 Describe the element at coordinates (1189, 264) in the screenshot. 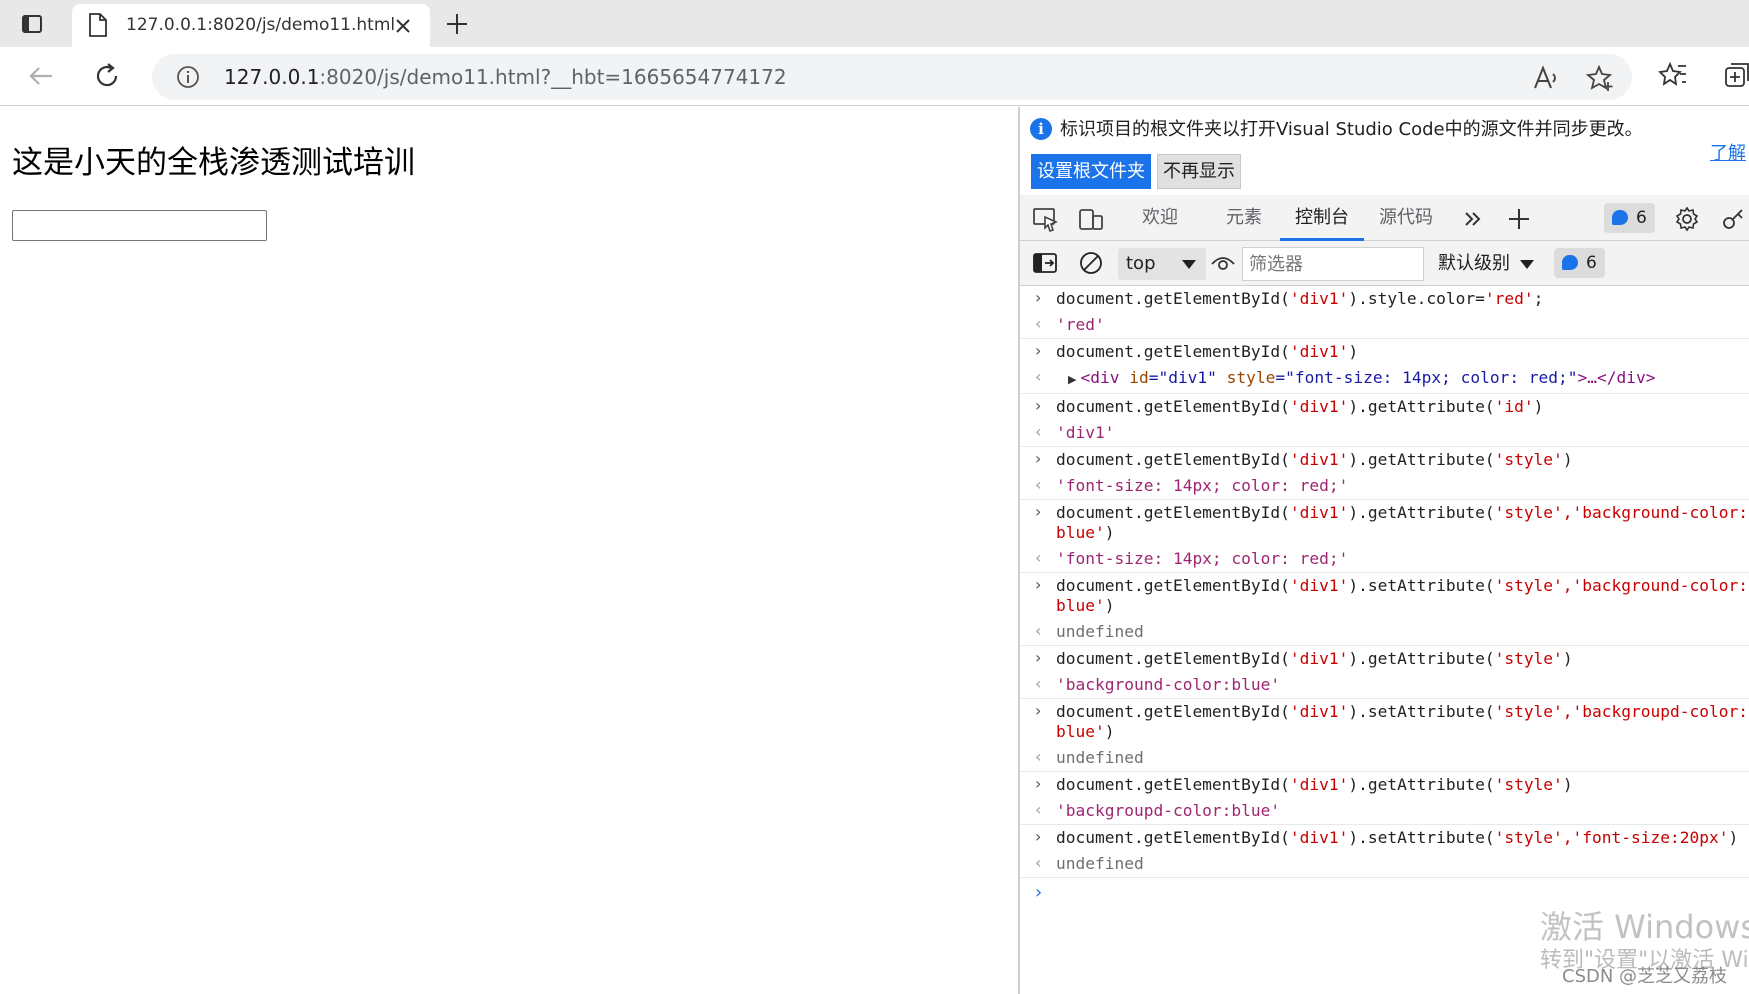

I see `dropdown-caret-icon` at that location.